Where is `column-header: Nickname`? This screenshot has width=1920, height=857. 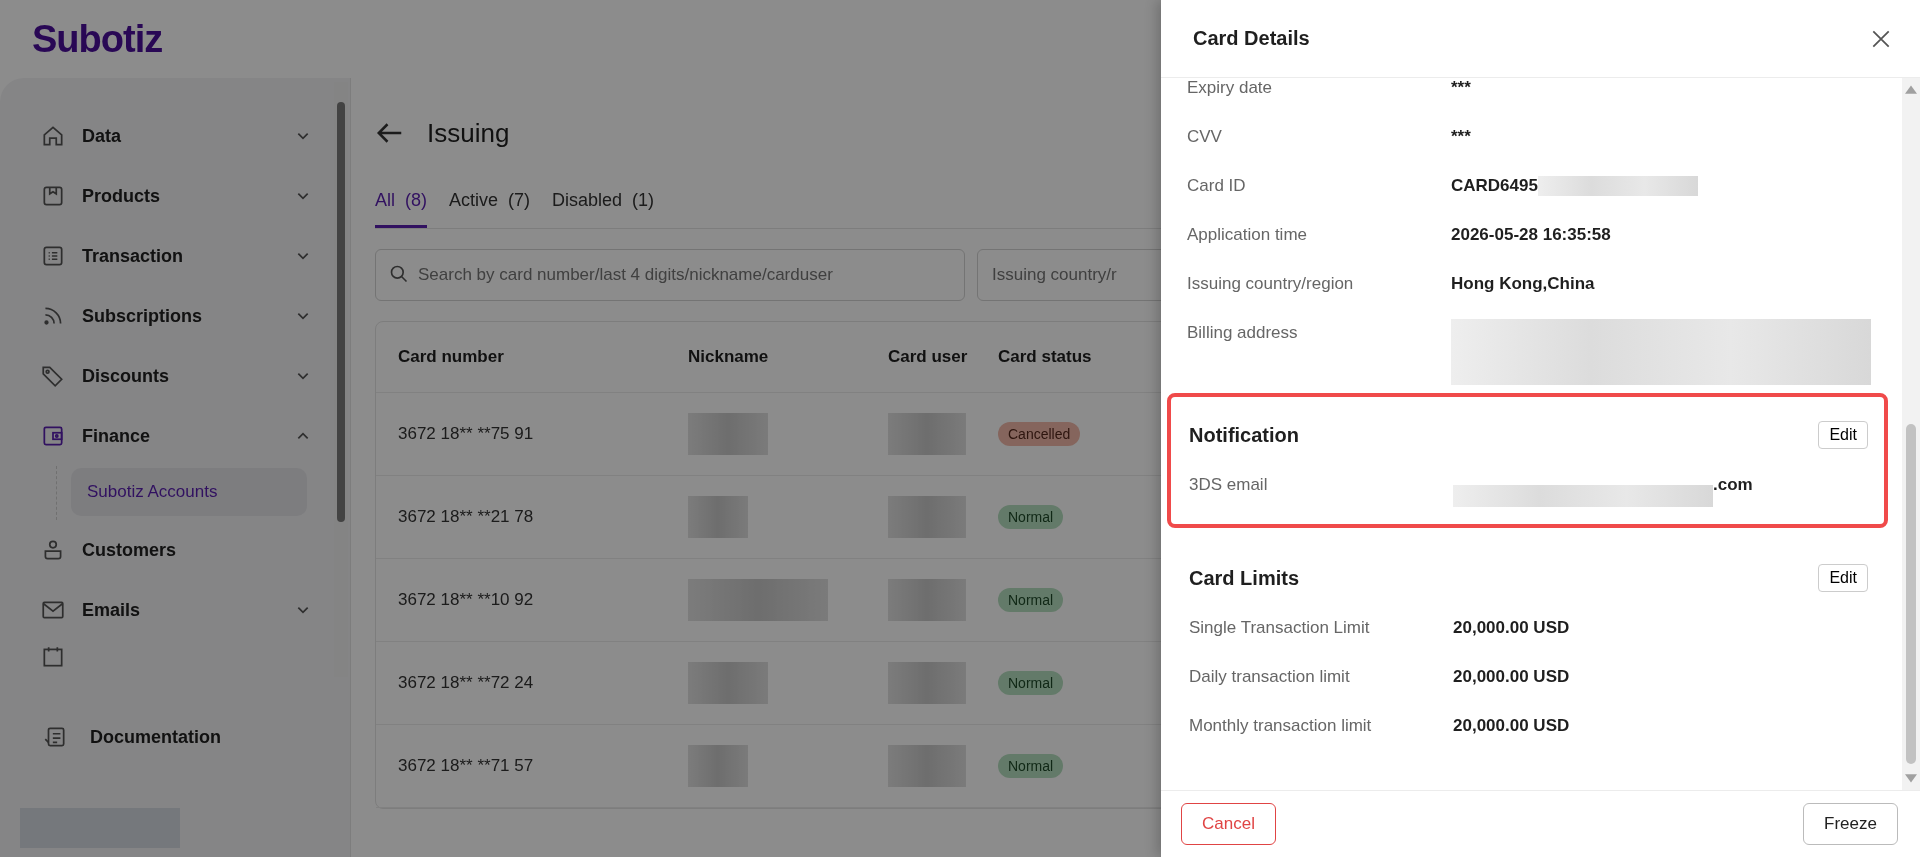
column-header: Nickname is located at coordinates (729, 357).